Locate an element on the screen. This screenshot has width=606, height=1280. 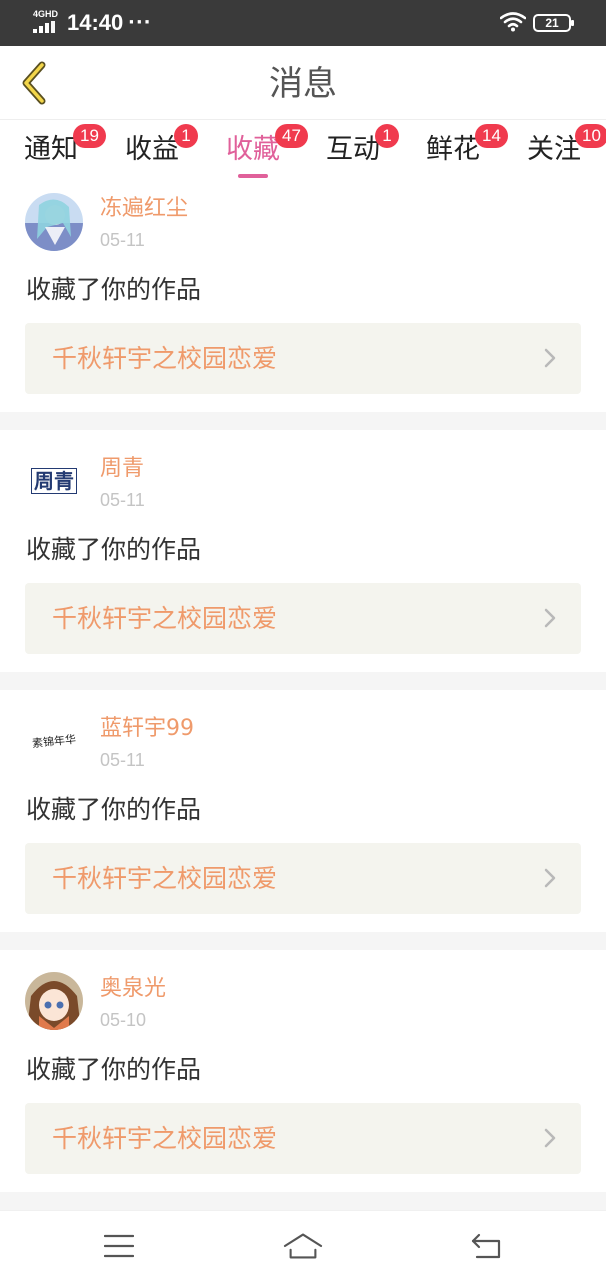
username: 蓝轩宇99 is located at coordinates (147, 729).